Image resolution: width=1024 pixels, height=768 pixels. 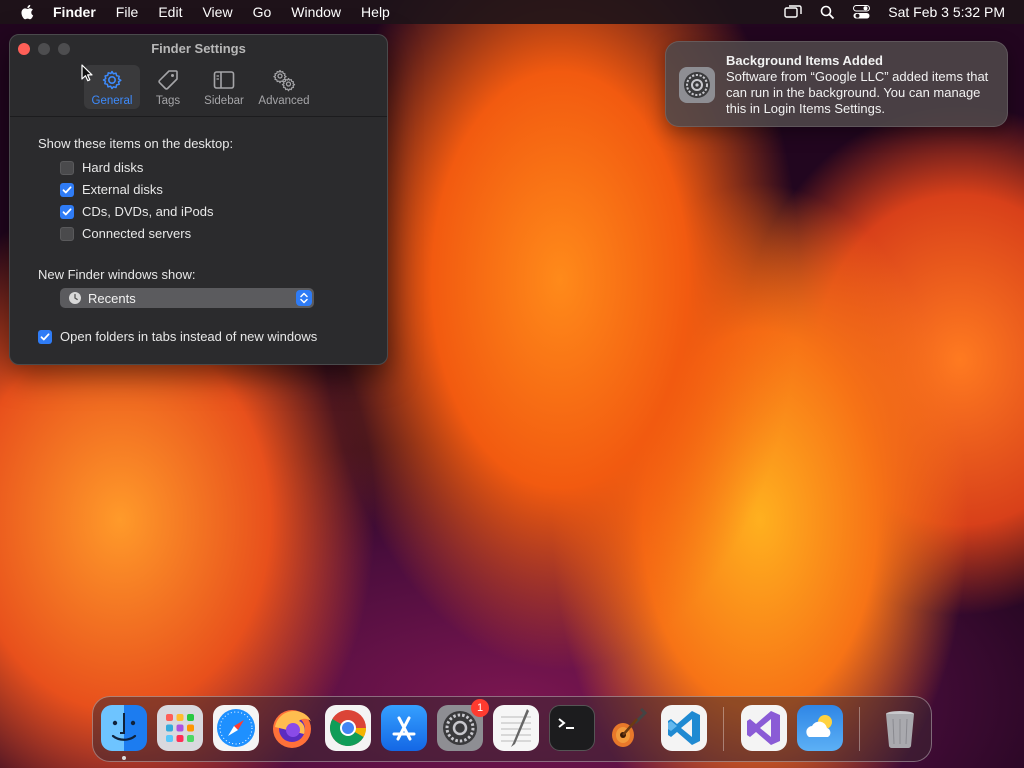 What do you see at coordinates (168, 80) in the screenshot?
I see `tag-icon` at bounding box center [168, 80].